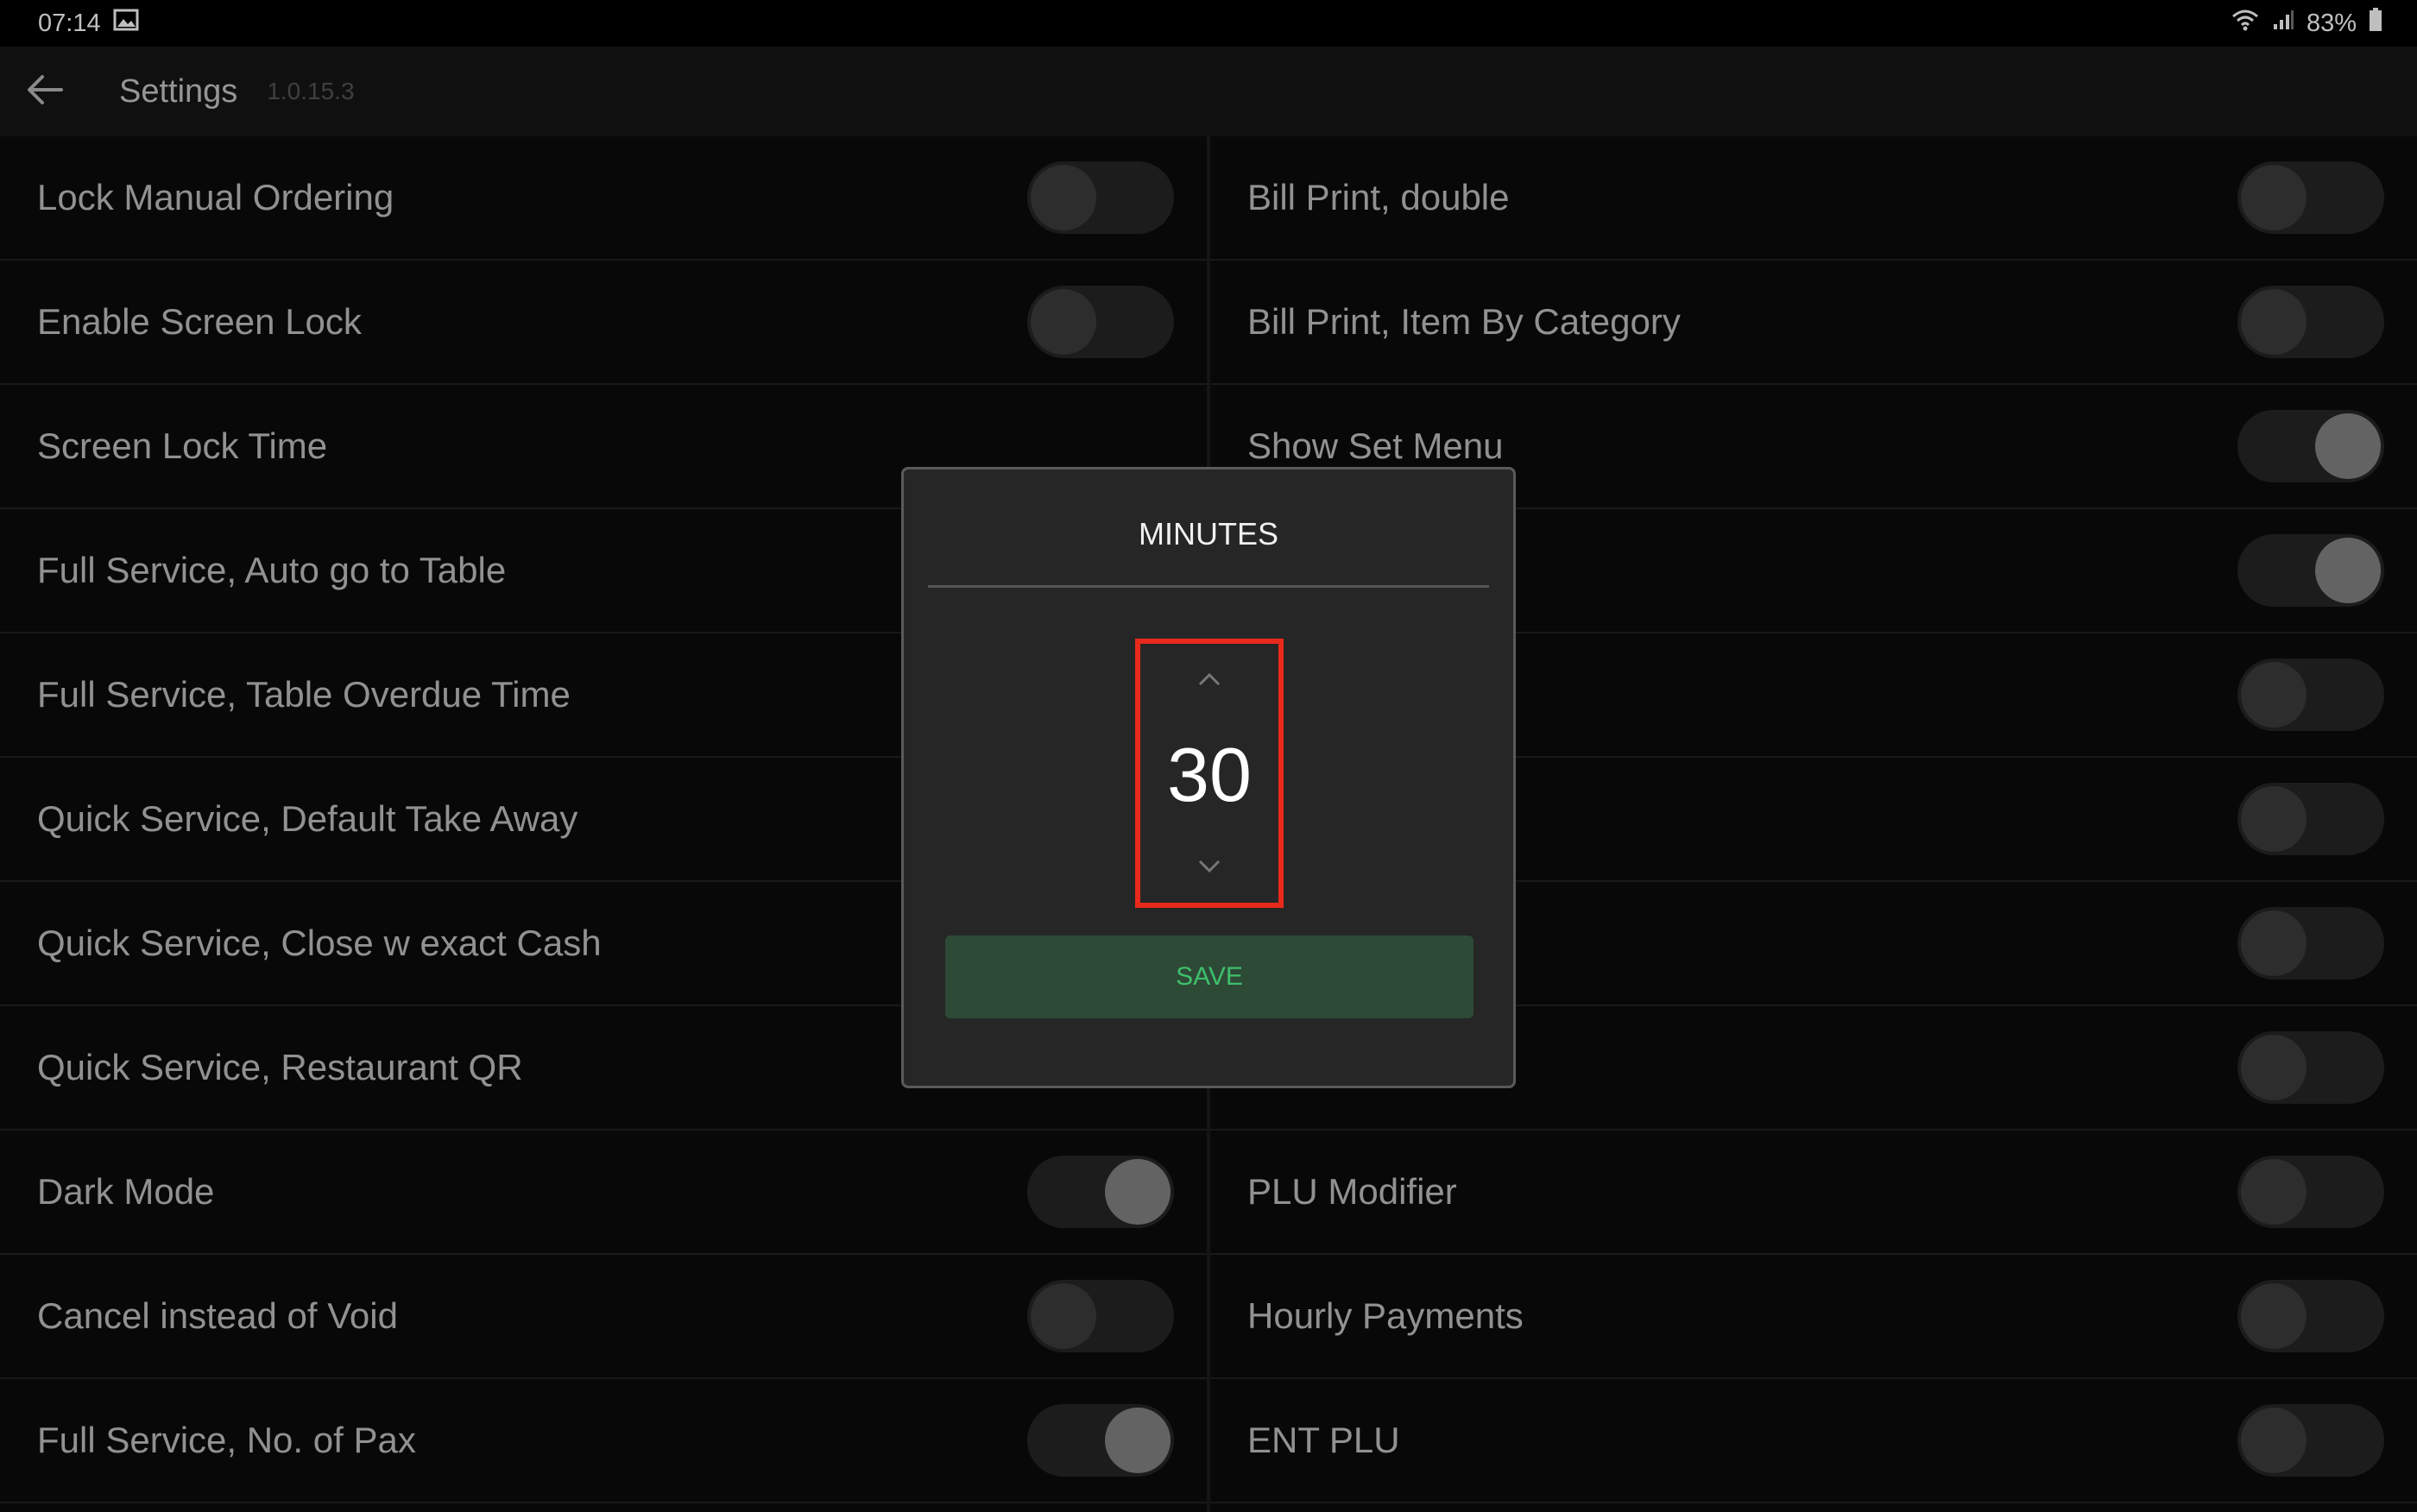 Image resolution: width=2417 pixels, height=1512 pixels. I want to click on minutes-dialog: MINUTES 30 SAVE, so click(1208, 778).